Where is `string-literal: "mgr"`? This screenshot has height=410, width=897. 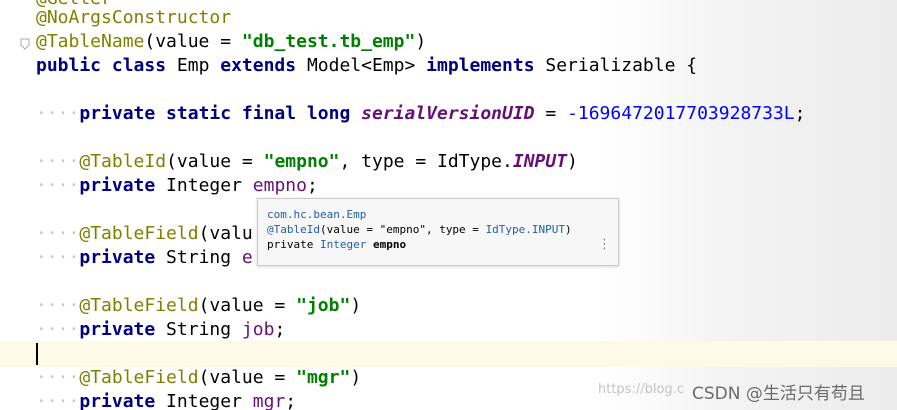
string-literal: "mgr" is located at coordinates (323, 377).